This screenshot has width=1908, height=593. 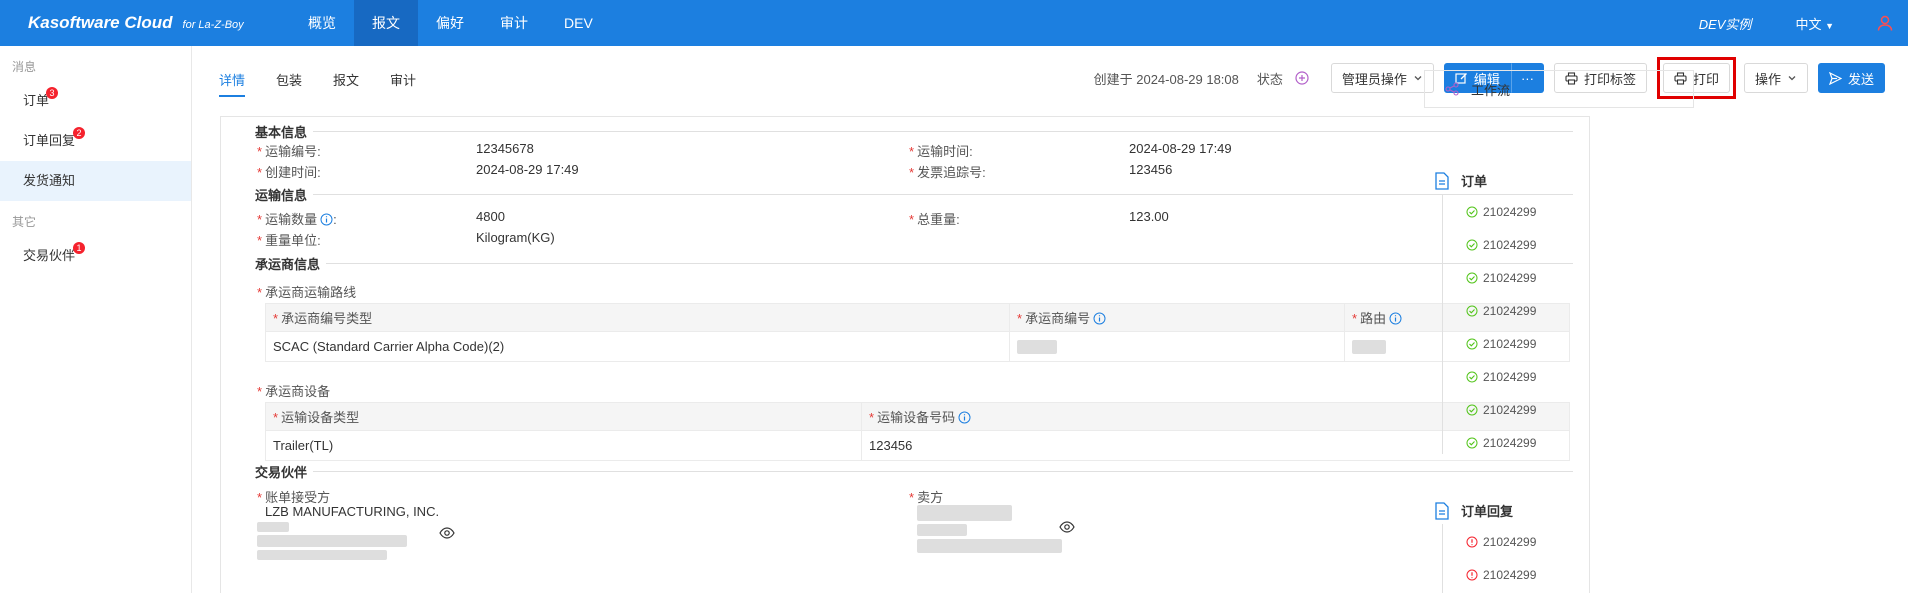 I want to click on sidebar-item-shipping-notice: 发货通知, so click(x=95, y=181).